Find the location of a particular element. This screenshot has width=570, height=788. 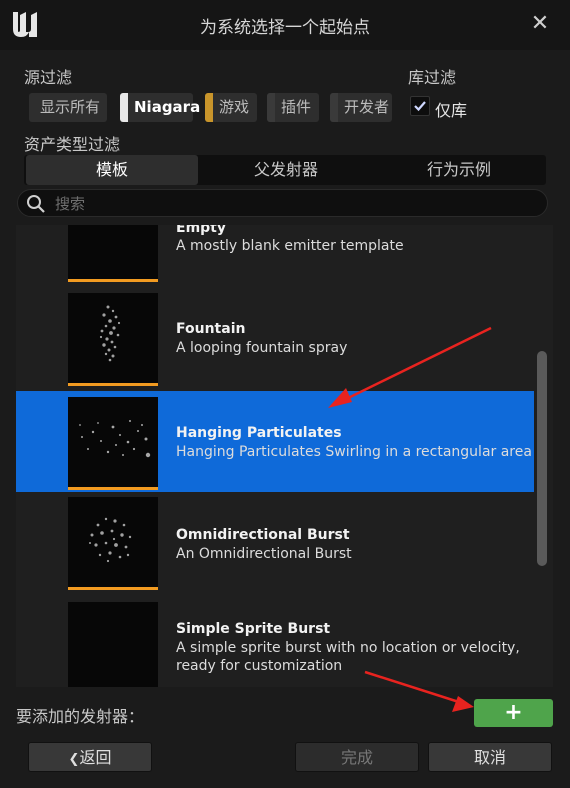

emitter-description: A mostly blank emitter template is located at coordinates (290, 246).